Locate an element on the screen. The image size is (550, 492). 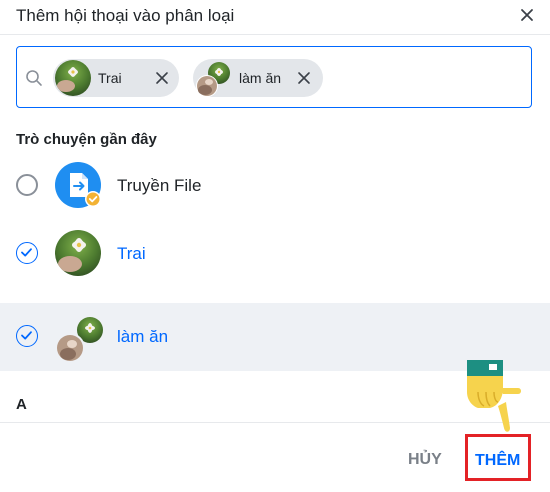
radio-unchecked is located at coordinates (27, 185).